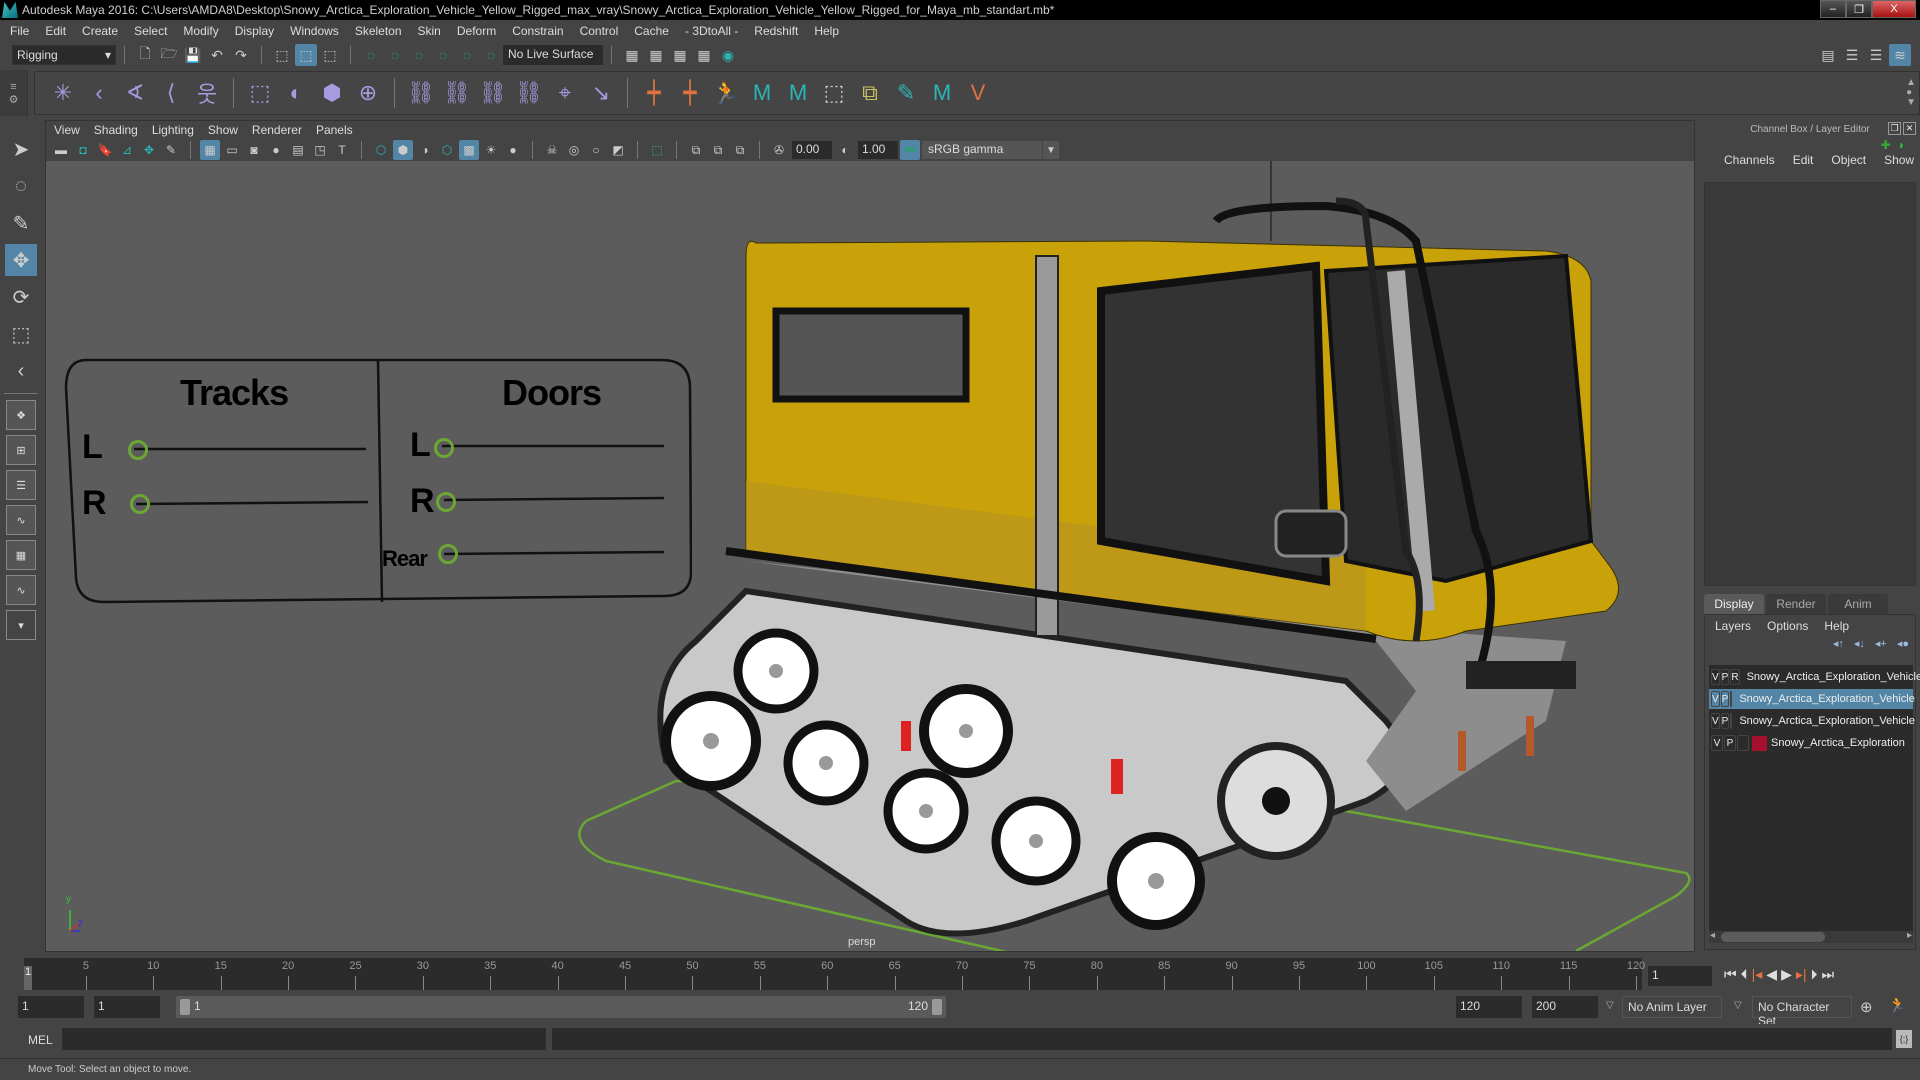  Describe the element at coordinates (173, 130) in the screenshot. I see `panel-menu-lighting: Lighting` at that location.